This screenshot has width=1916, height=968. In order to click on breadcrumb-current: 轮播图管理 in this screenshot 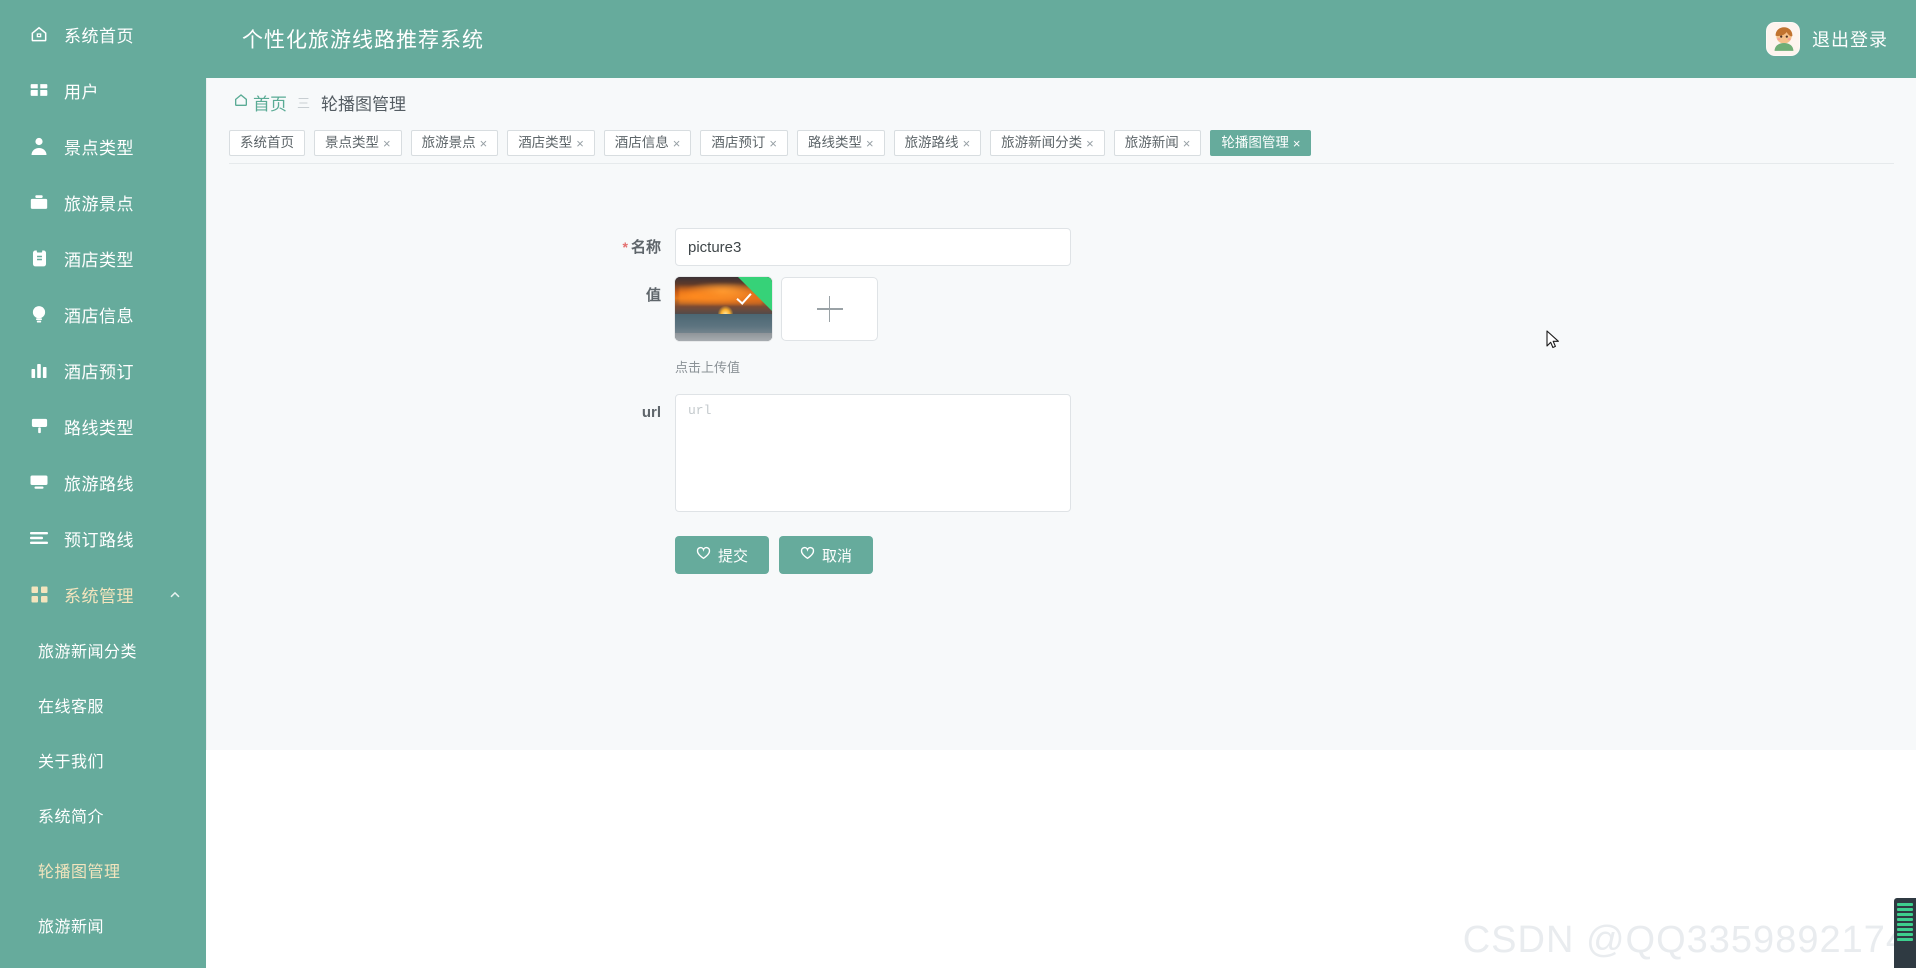, I will do `click(364, 104)`.